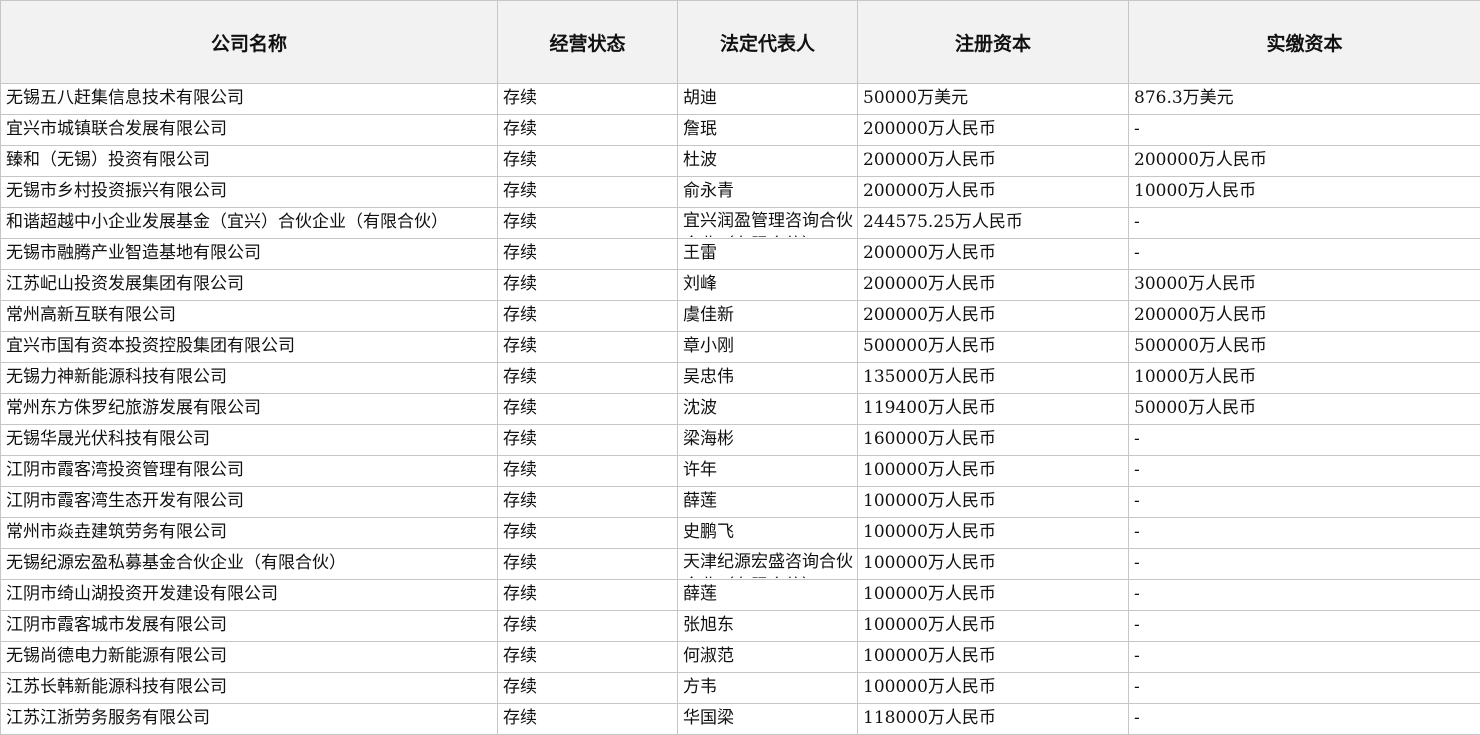 The height and width of the screenshot is (735, 1480). What do you see at coordinates (249, 688) in the screenshot?
I see `company-name-cell: 江苏长韩新能源科技有限公司` at bounding box center [249, 688].